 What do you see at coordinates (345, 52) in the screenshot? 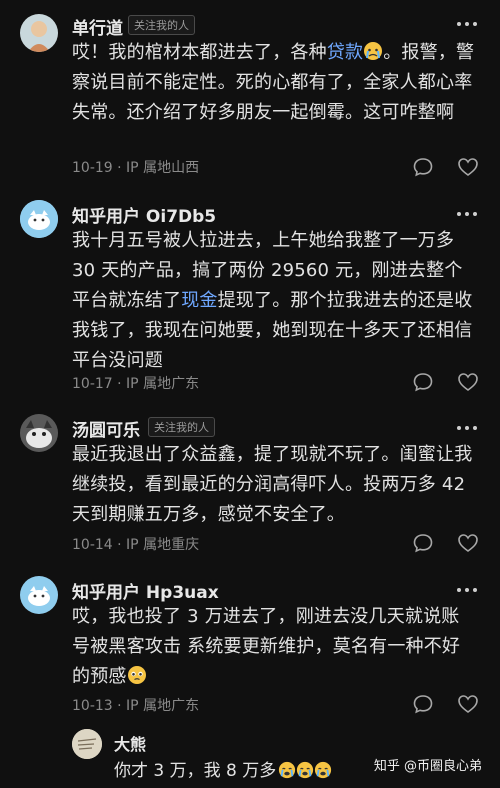
I see `keyword-link: 贷款` at bounding box center [345, 52].